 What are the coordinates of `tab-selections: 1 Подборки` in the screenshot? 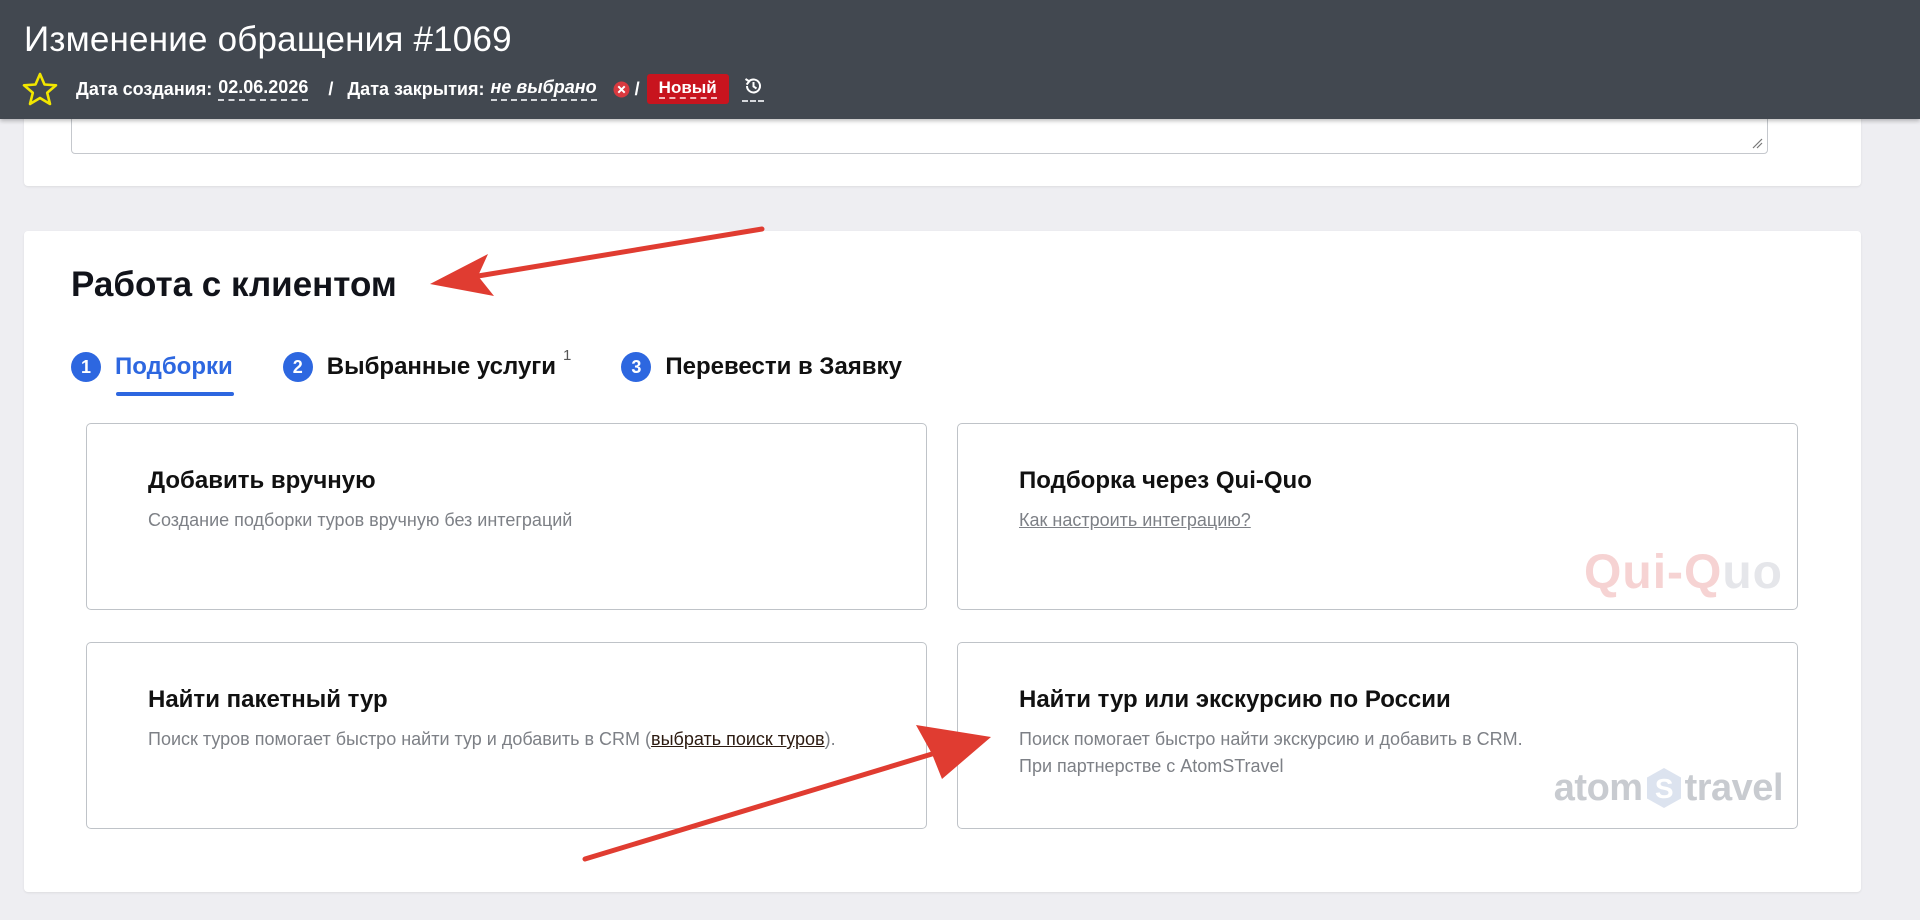 It's located at (152, 371).